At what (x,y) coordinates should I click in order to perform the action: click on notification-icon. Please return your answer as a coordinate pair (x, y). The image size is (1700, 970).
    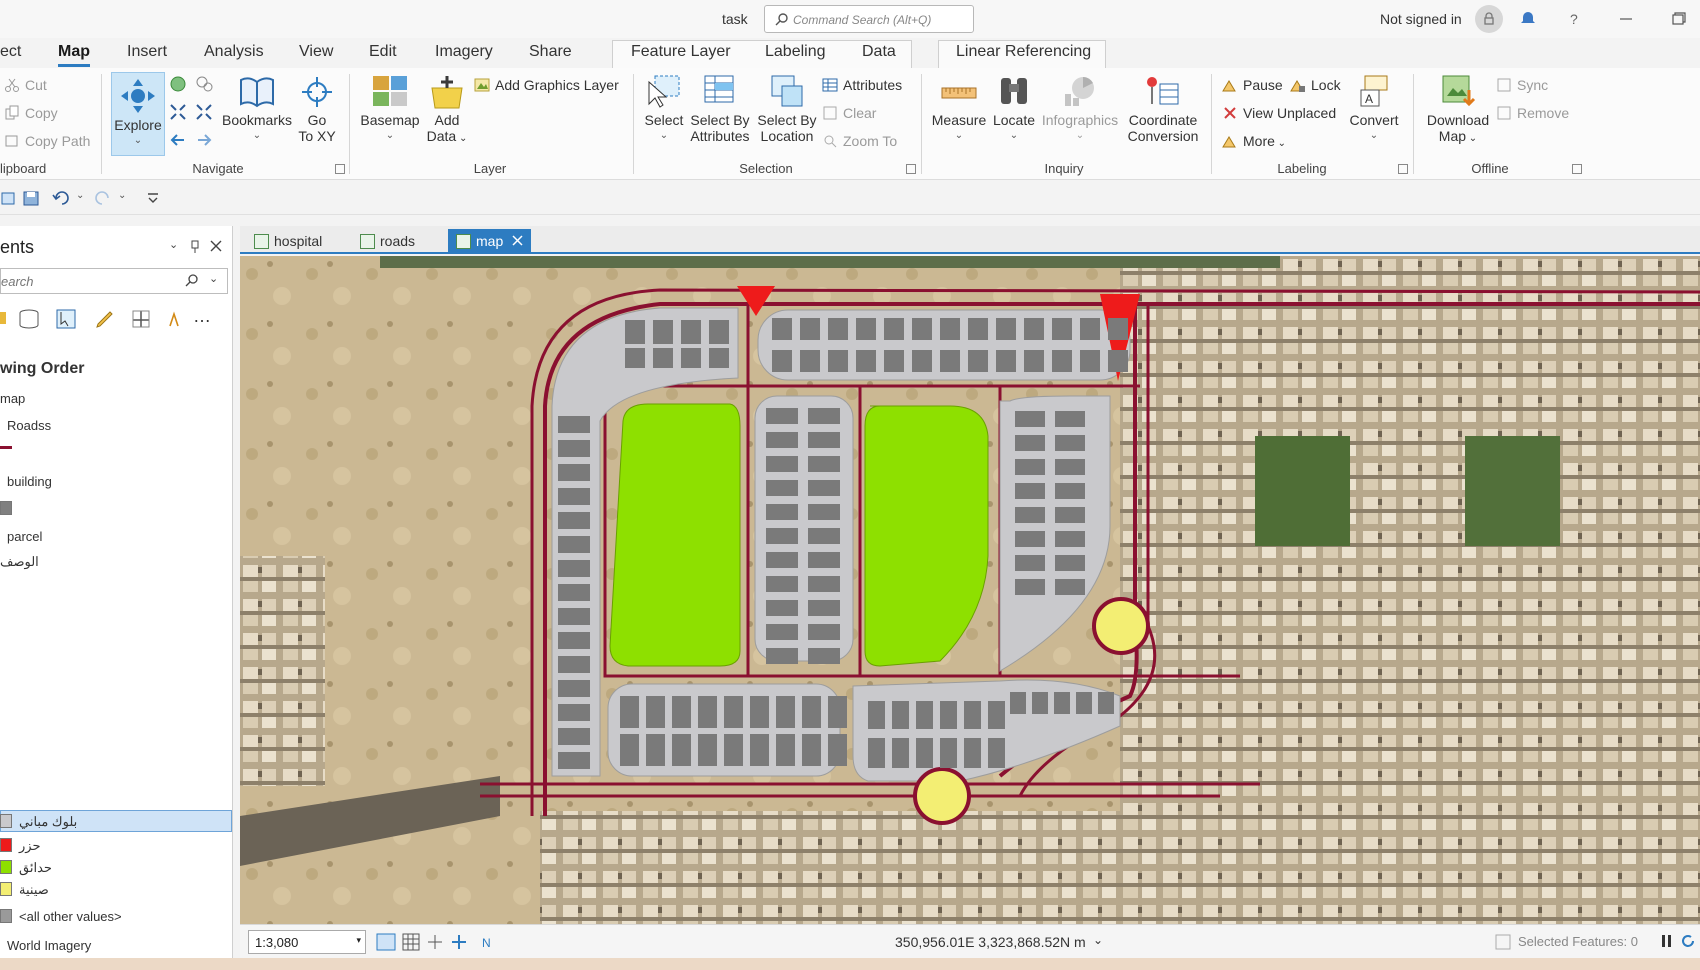
    Looking at the image, I should click on (1528, 19).